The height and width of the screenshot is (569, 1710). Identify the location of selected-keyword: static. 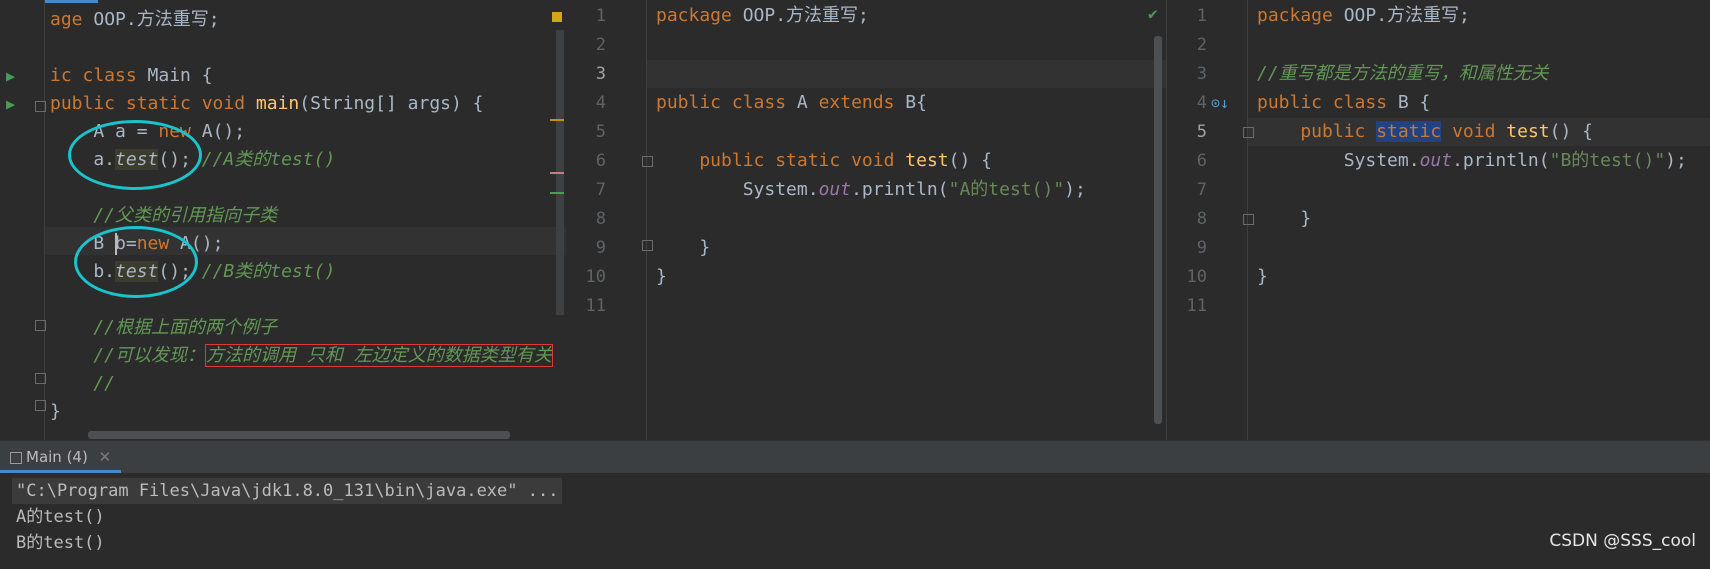
(1409, 131).